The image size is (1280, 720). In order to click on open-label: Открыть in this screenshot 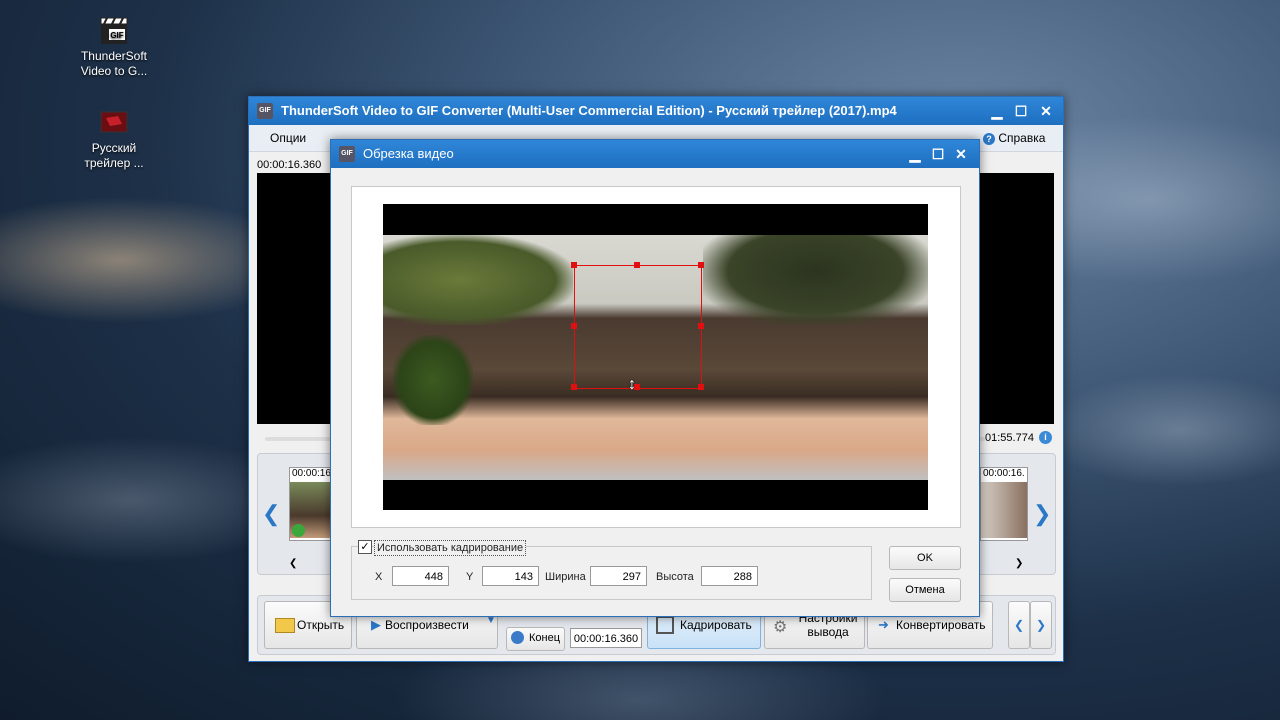, I will do `click(321, 625)`.